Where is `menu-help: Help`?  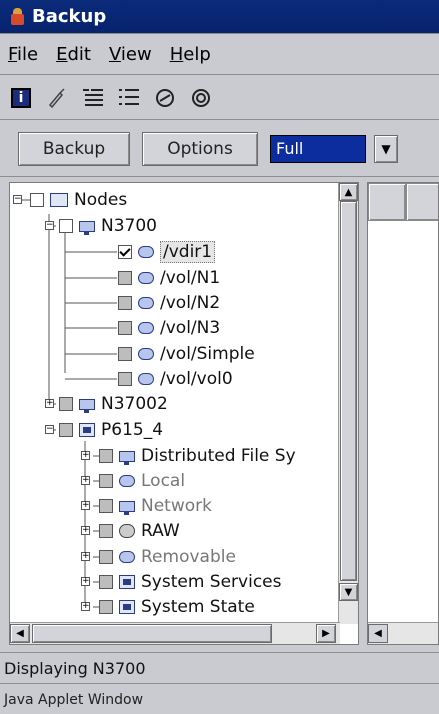
menu-help: Help is located at coordinates (190, 54).